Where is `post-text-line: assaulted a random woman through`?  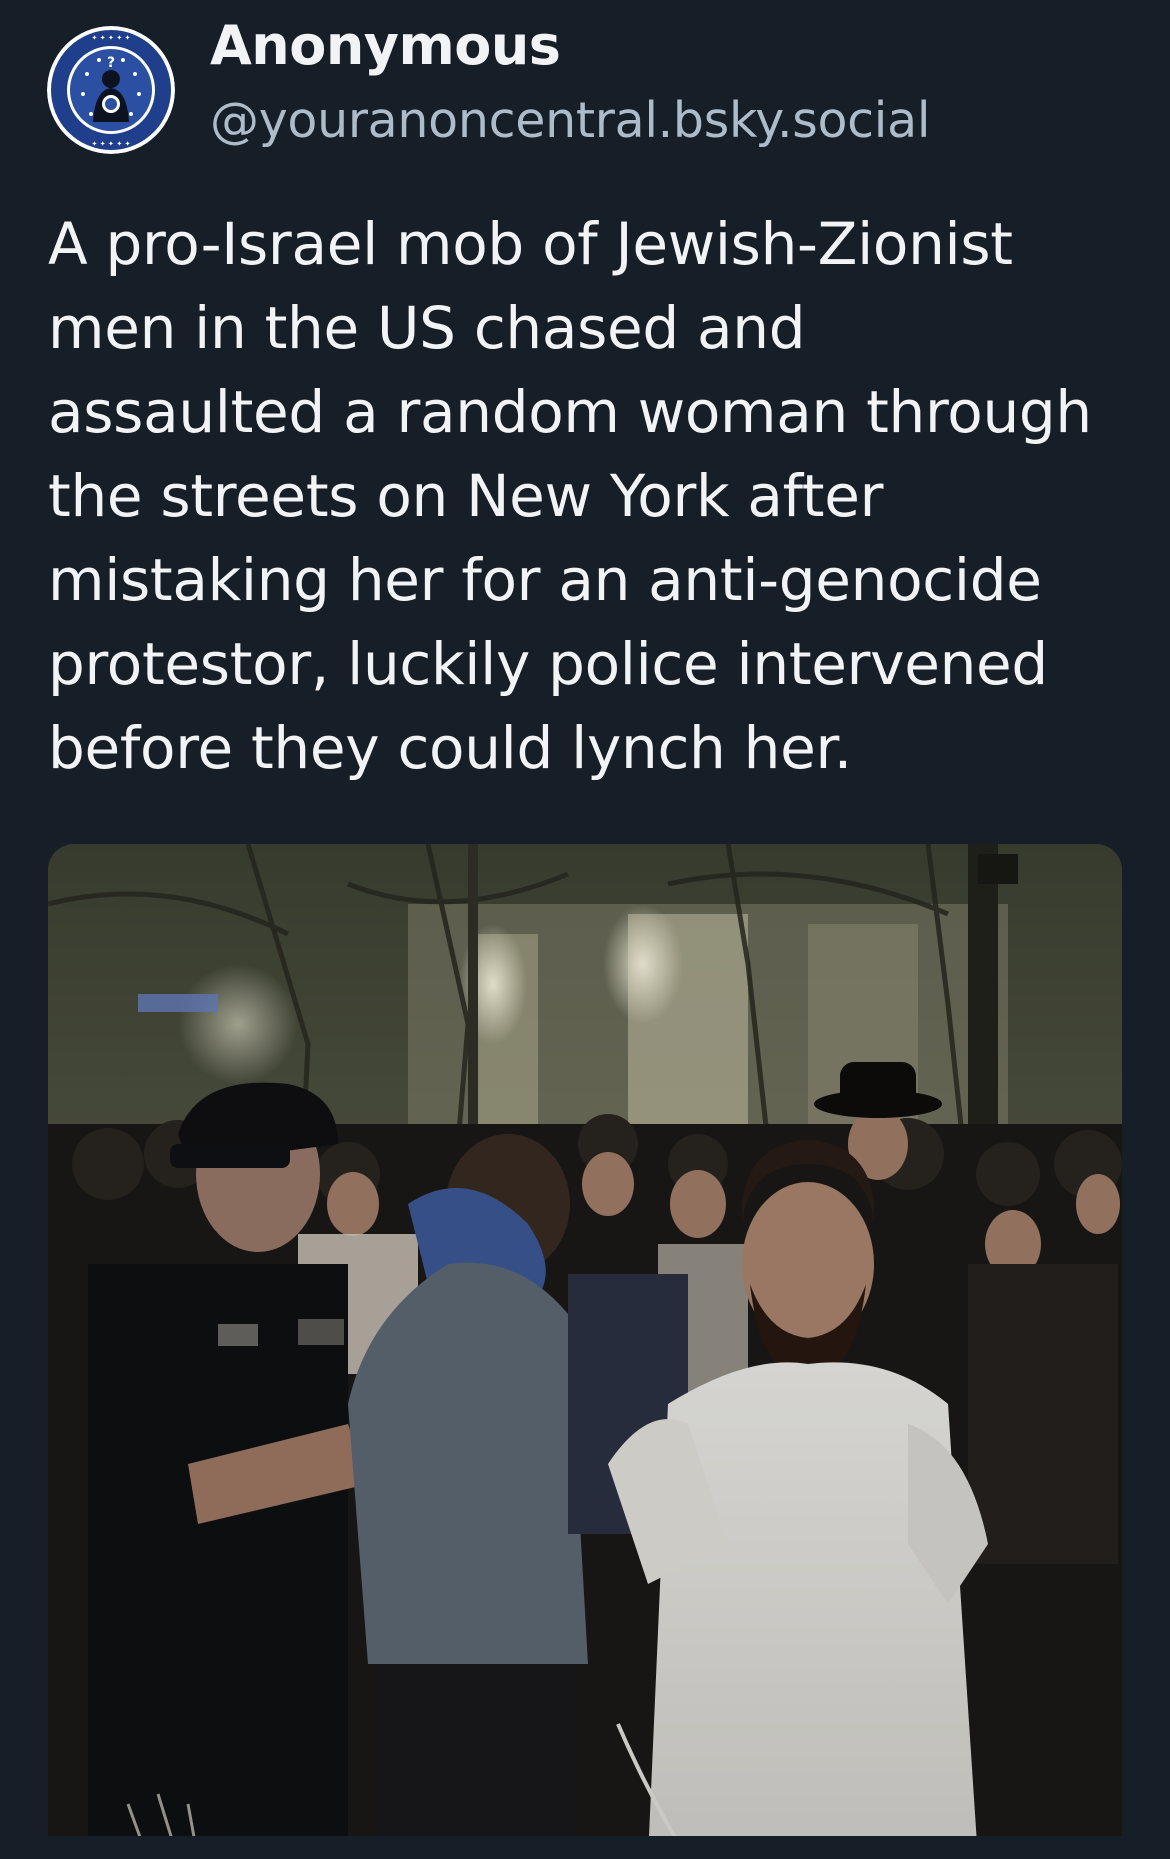 post-text-line: assaulted a random woman through is located at coordinates (570, 412).